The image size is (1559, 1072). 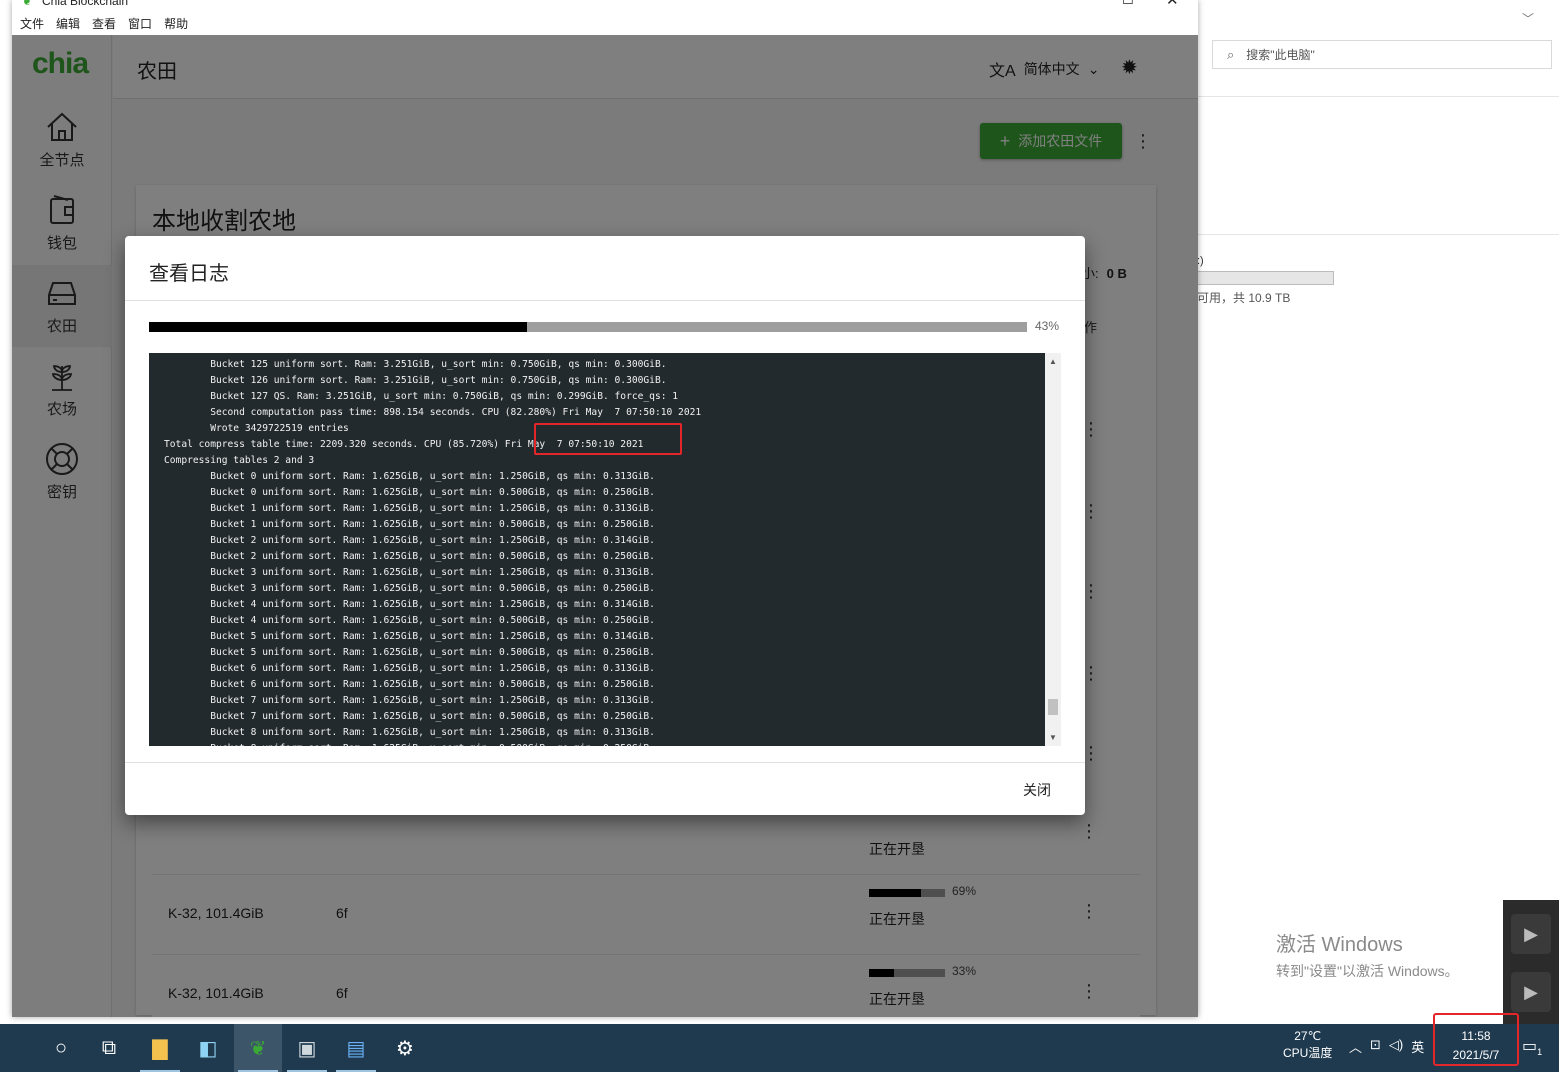 What do you see at coordinates (160, 1048) in the screenshot?
I see `file-explorer-icon: ▇` at bounding box center [160, 1048].